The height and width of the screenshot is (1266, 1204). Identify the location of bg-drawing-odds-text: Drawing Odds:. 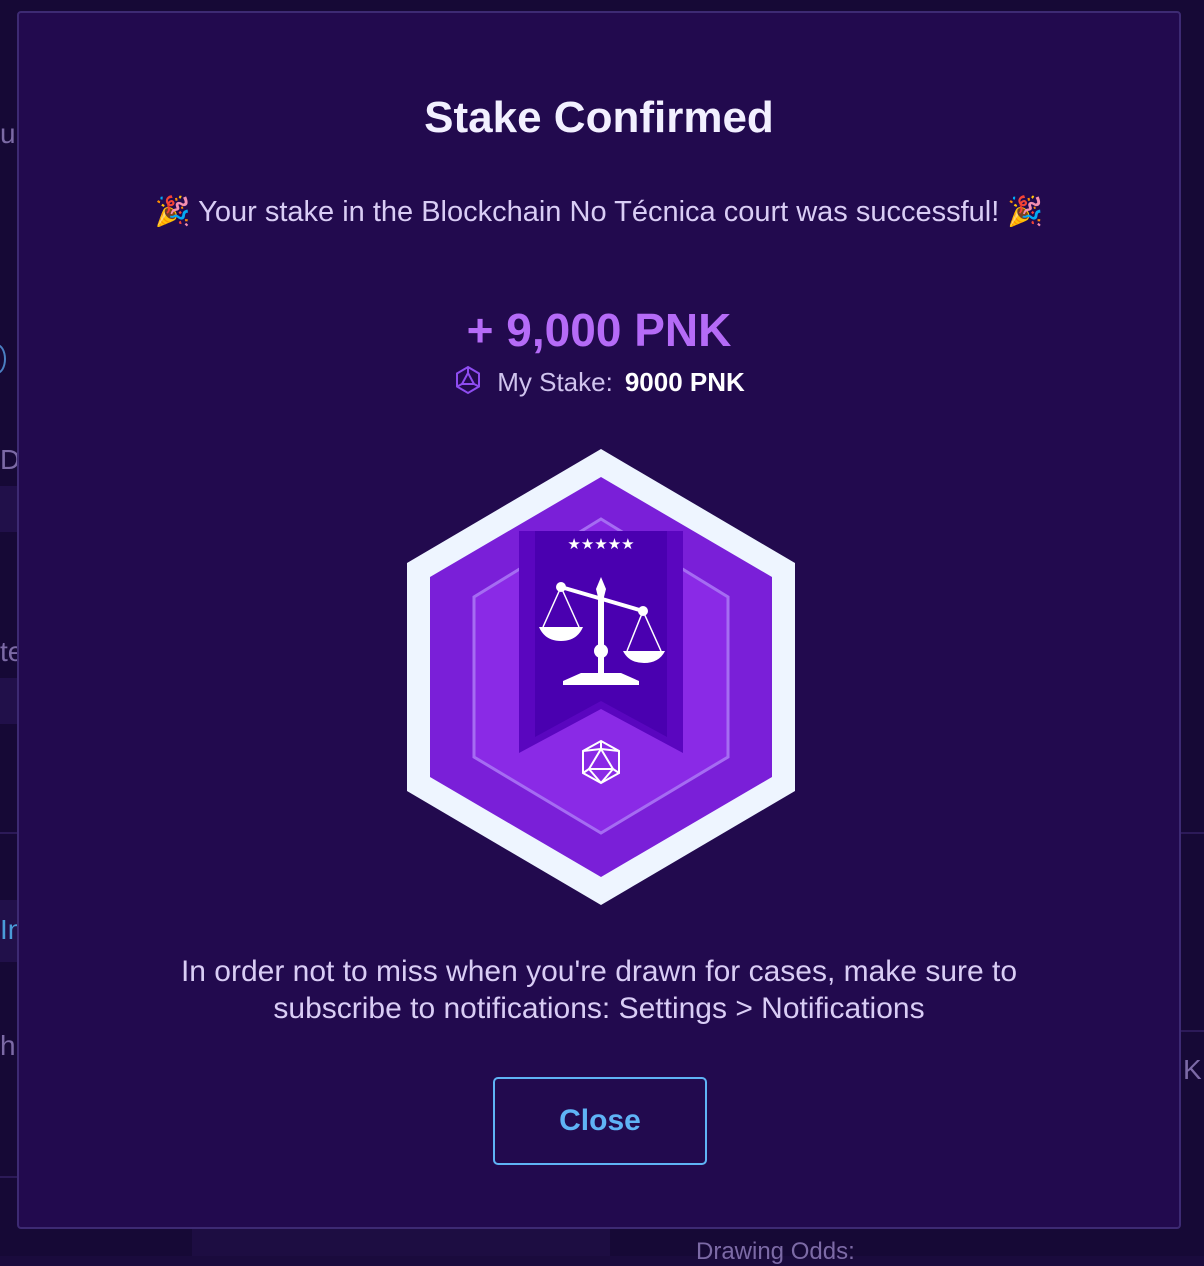
(775, 1251).